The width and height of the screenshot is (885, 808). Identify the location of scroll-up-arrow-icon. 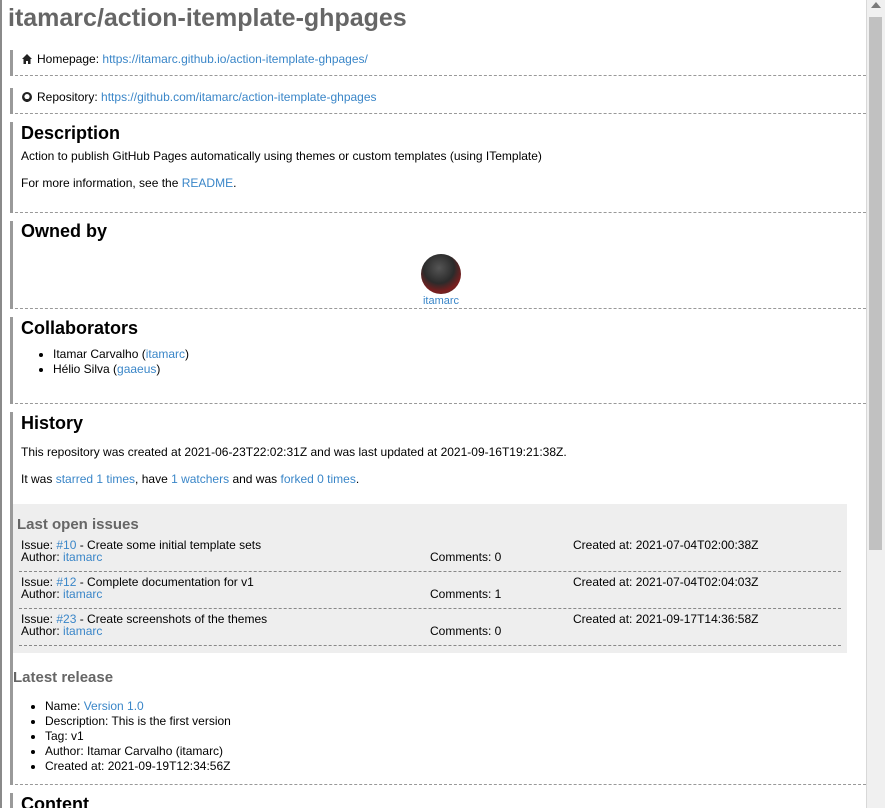
(876, 5).